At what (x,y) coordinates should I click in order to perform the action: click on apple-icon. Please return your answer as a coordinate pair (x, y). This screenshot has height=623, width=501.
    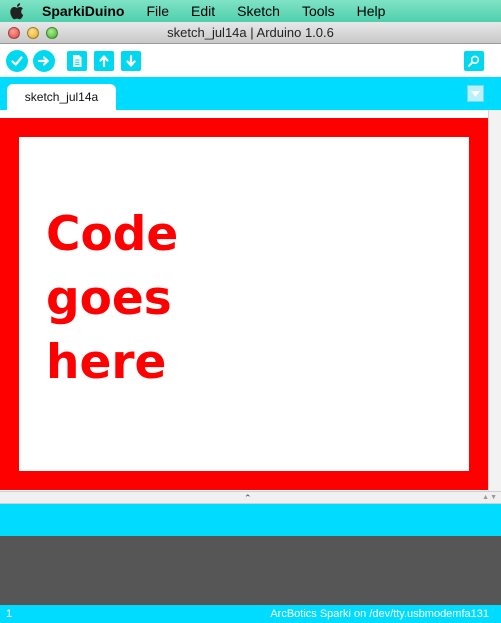
    Looking at the image, I should click on (19, 11).